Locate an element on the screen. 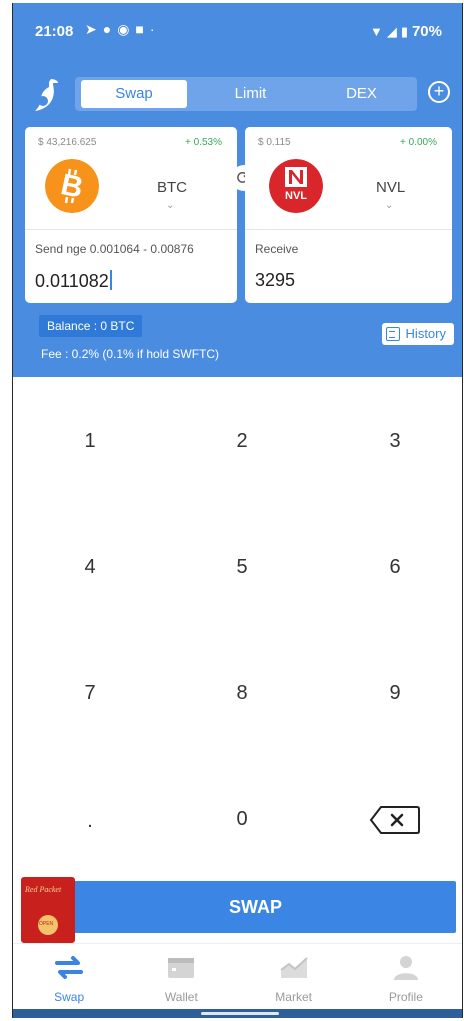 This screenshot has height=1021, width=464. signal-icon: ◢ is located at coordinates (391, 31).